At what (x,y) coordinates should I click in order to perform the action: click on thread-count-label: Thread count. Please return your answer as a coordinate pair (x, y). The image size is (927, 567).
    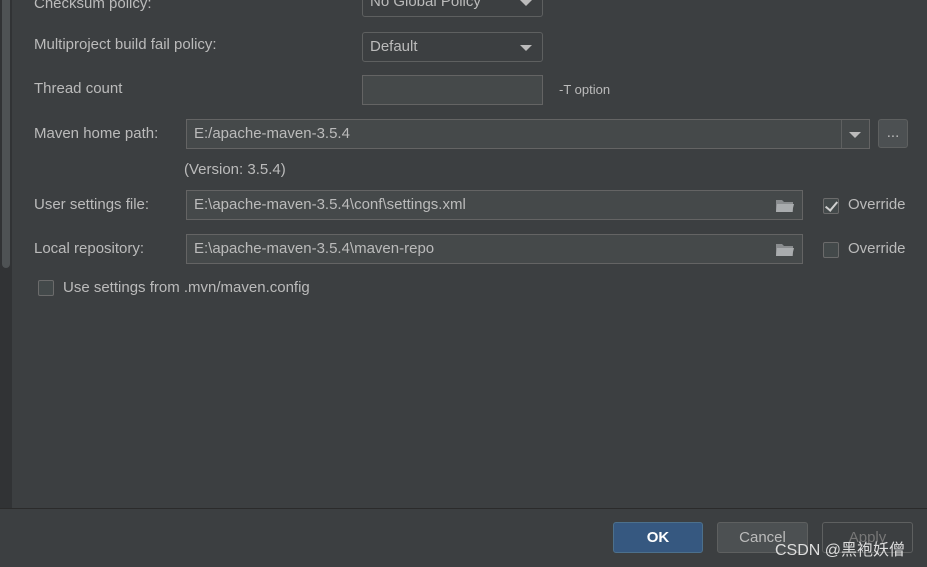
    Looking at the image, I should click on (78, 88).